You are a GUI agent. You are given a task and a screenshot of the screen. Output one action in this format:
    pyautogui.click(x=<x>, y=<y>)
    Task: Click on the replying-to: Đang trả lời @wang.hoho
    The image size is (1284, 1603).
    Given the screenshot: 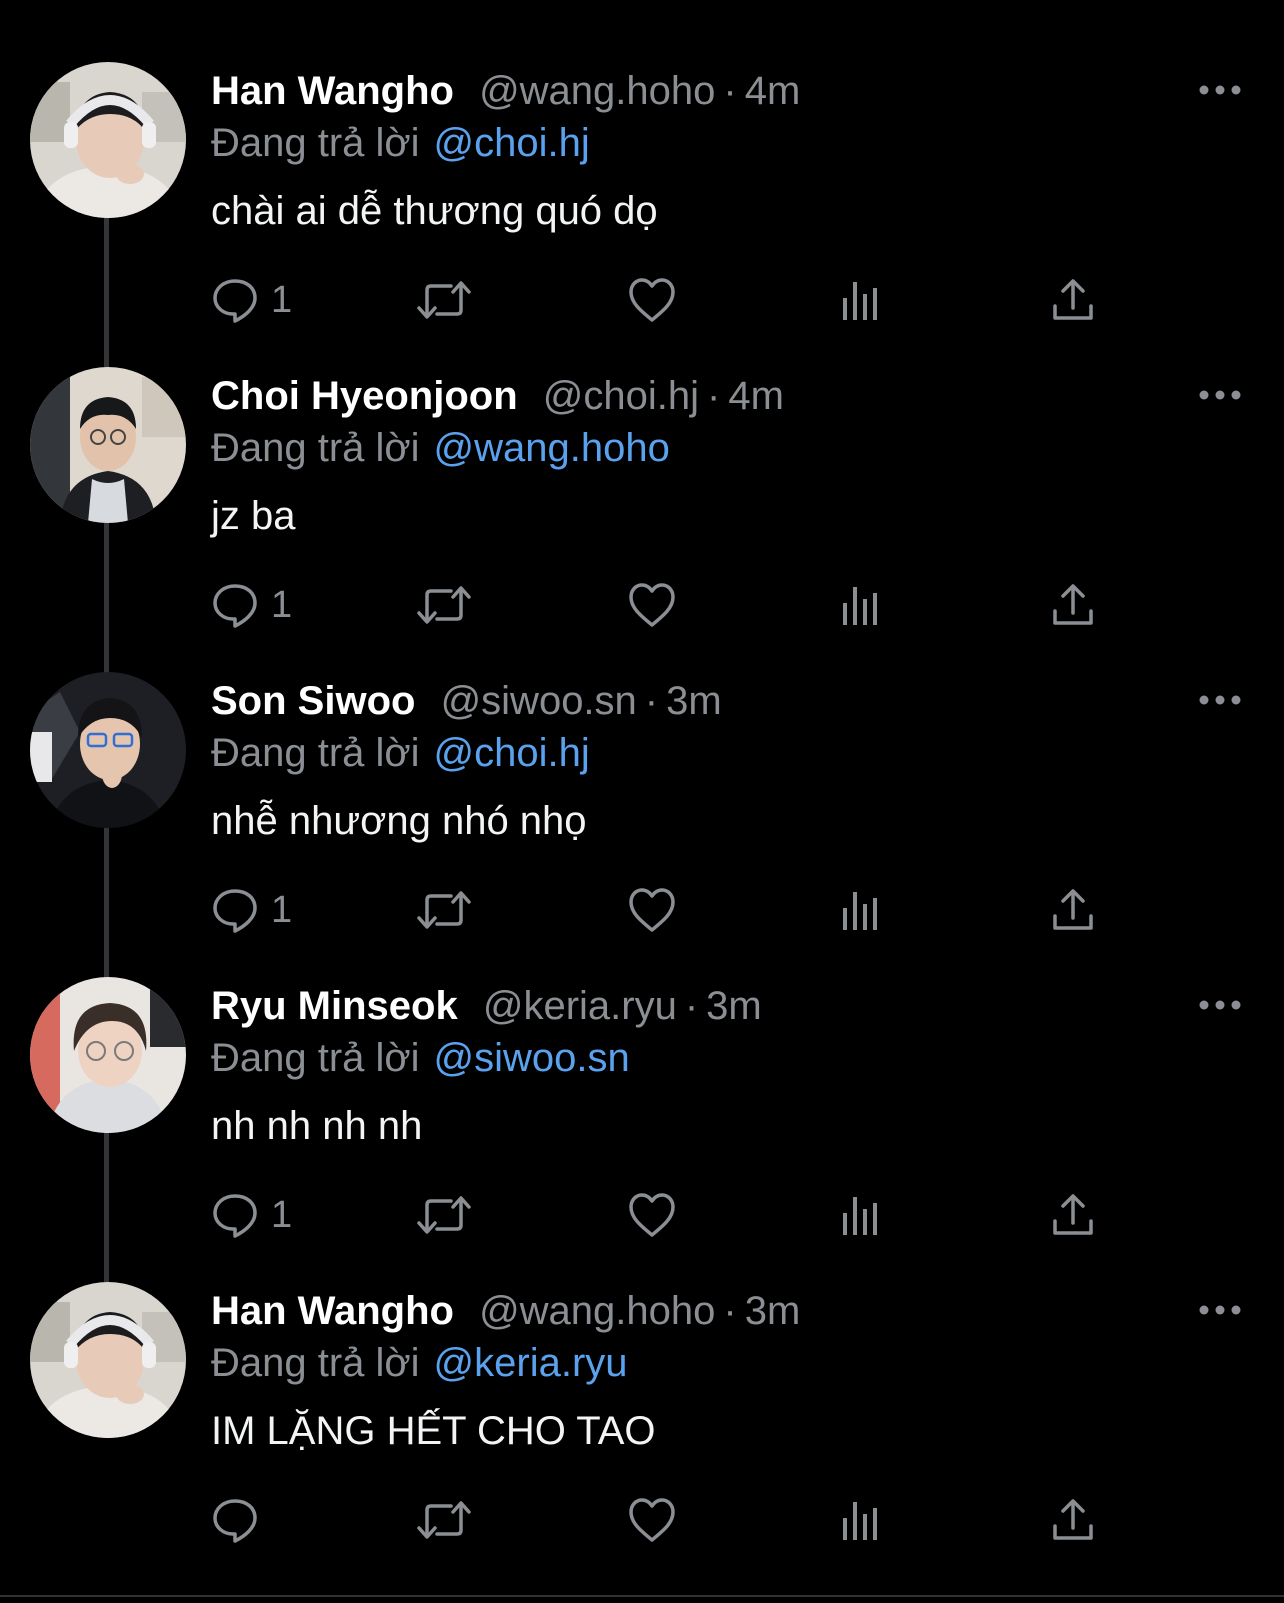 What is the action you would take?
    pyautogui.click(x=440, y=448)
    